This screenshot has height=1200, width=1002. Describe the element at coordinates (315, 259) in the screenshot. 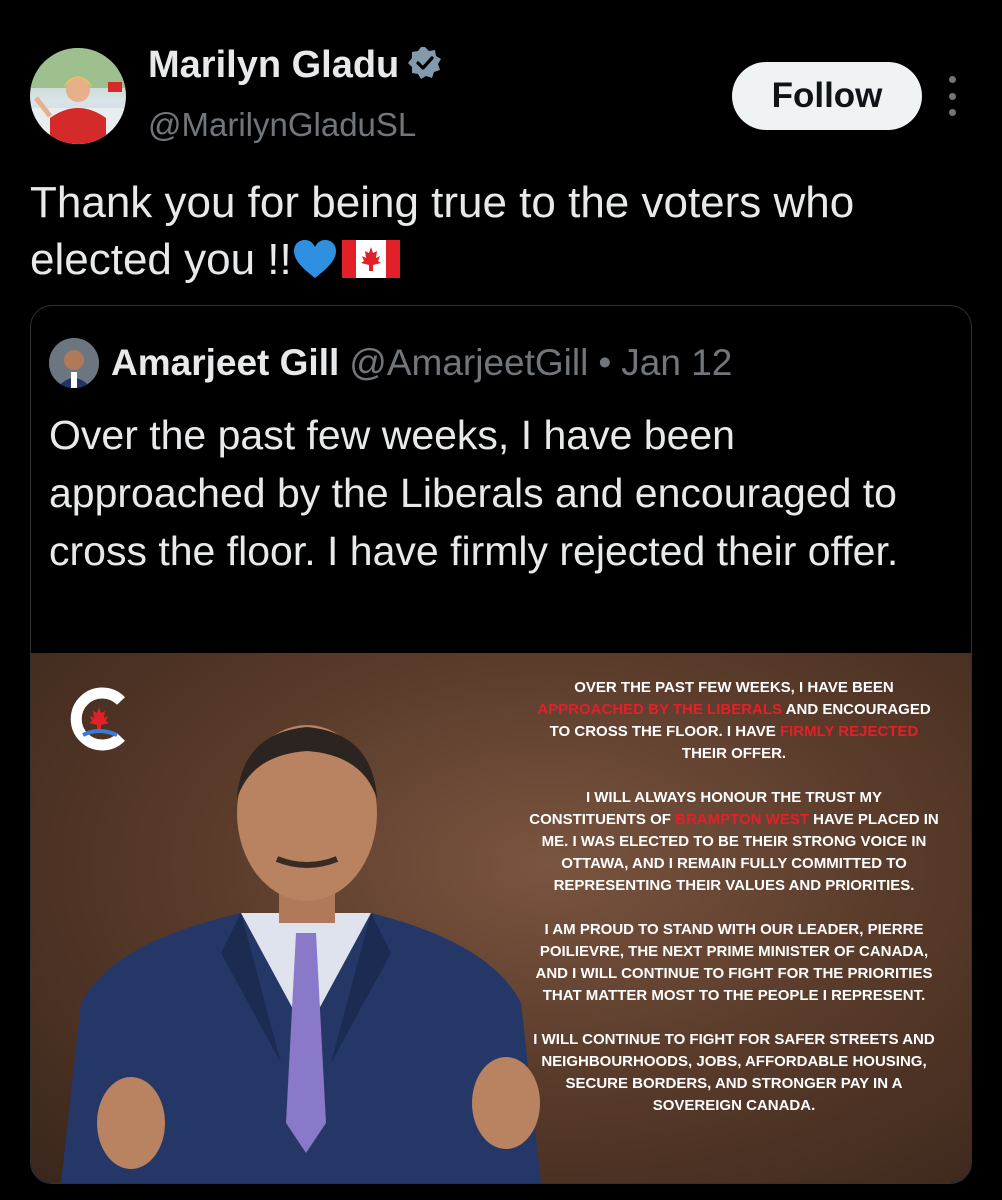

I see `blue-heart-icon` at that location.